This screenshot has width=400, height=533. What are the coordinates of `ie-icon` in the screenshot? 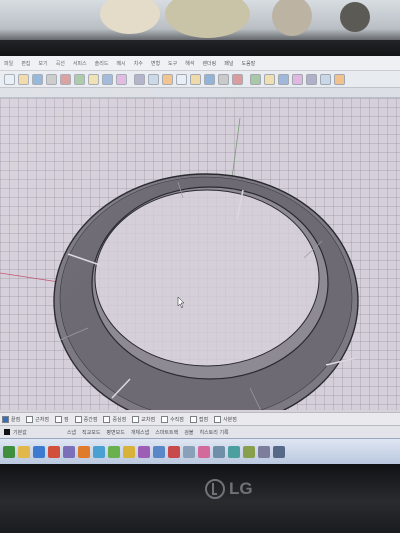 It's located at (39, 452).